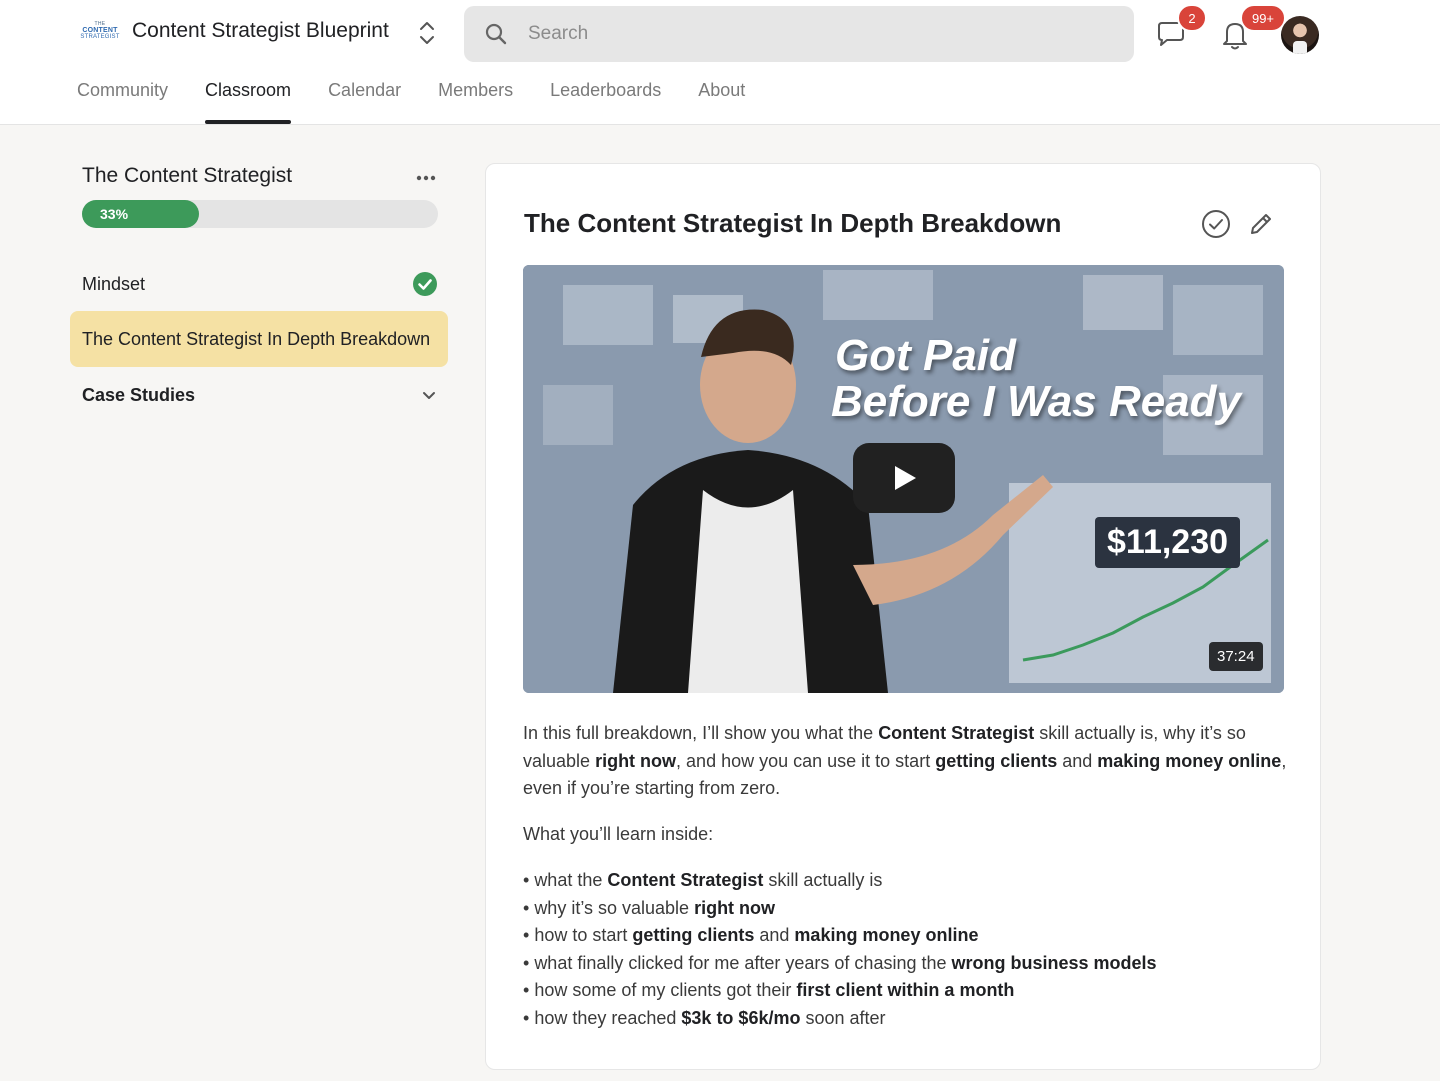 The height and width of the screenshot is (1081, 1440). I want to click on progress-fill: 33%, so click(141, 214).